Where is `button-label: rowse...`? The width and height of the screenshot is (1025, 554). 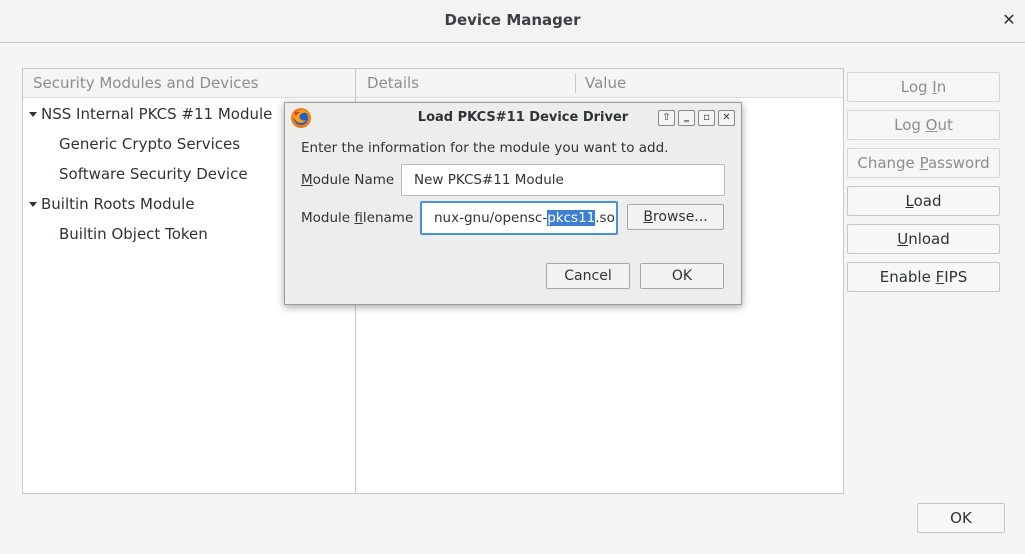 button-label: rowse... is located at coordinates (680, 217).